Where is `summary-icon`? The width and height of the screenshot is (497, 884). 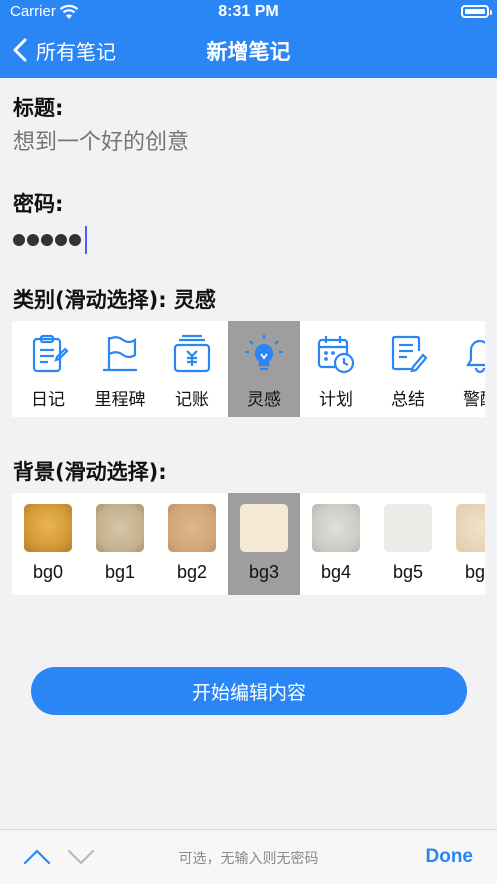 summary-icon is located at coordinates (409, 354).